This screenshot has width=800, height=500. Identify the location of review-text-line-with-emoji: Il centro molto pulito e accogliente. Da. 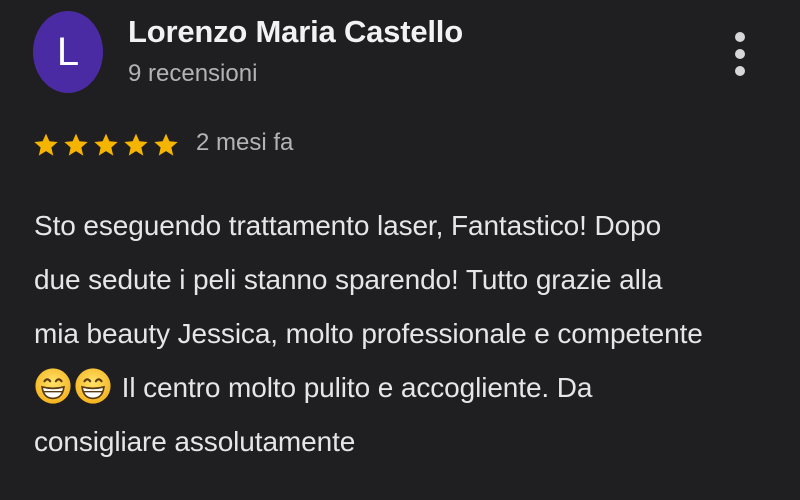
(404, 388).